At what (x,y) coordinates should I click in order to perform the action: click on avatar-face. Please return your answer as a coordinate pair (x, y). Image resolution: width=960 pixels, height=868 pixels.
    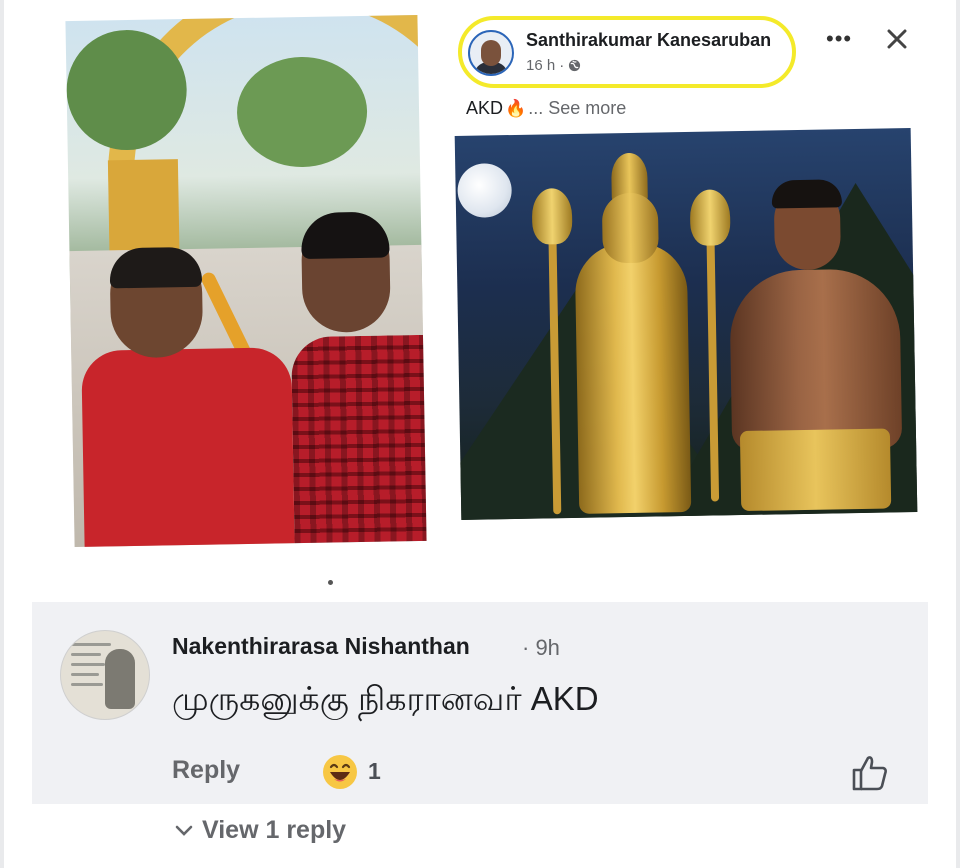
    Looking at the image, I should click on (491, 53).